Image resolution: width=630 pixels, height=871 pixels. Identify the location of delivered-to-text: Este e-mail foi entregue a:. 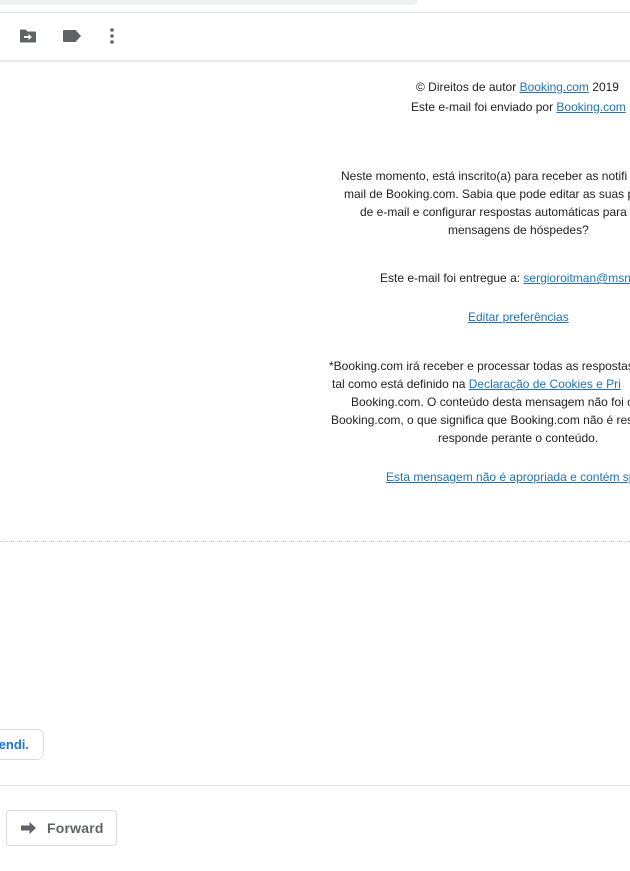
(452, 278).